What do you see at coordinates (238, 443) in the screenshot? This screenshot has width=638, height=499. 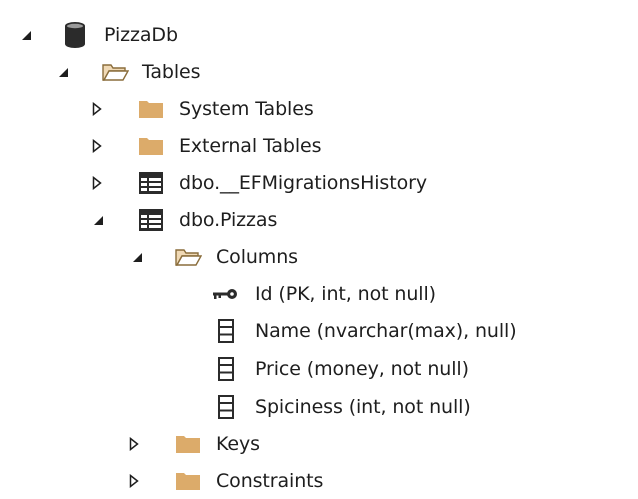 I see `tree-node-label: Keys` at bounding box center [238, 443].